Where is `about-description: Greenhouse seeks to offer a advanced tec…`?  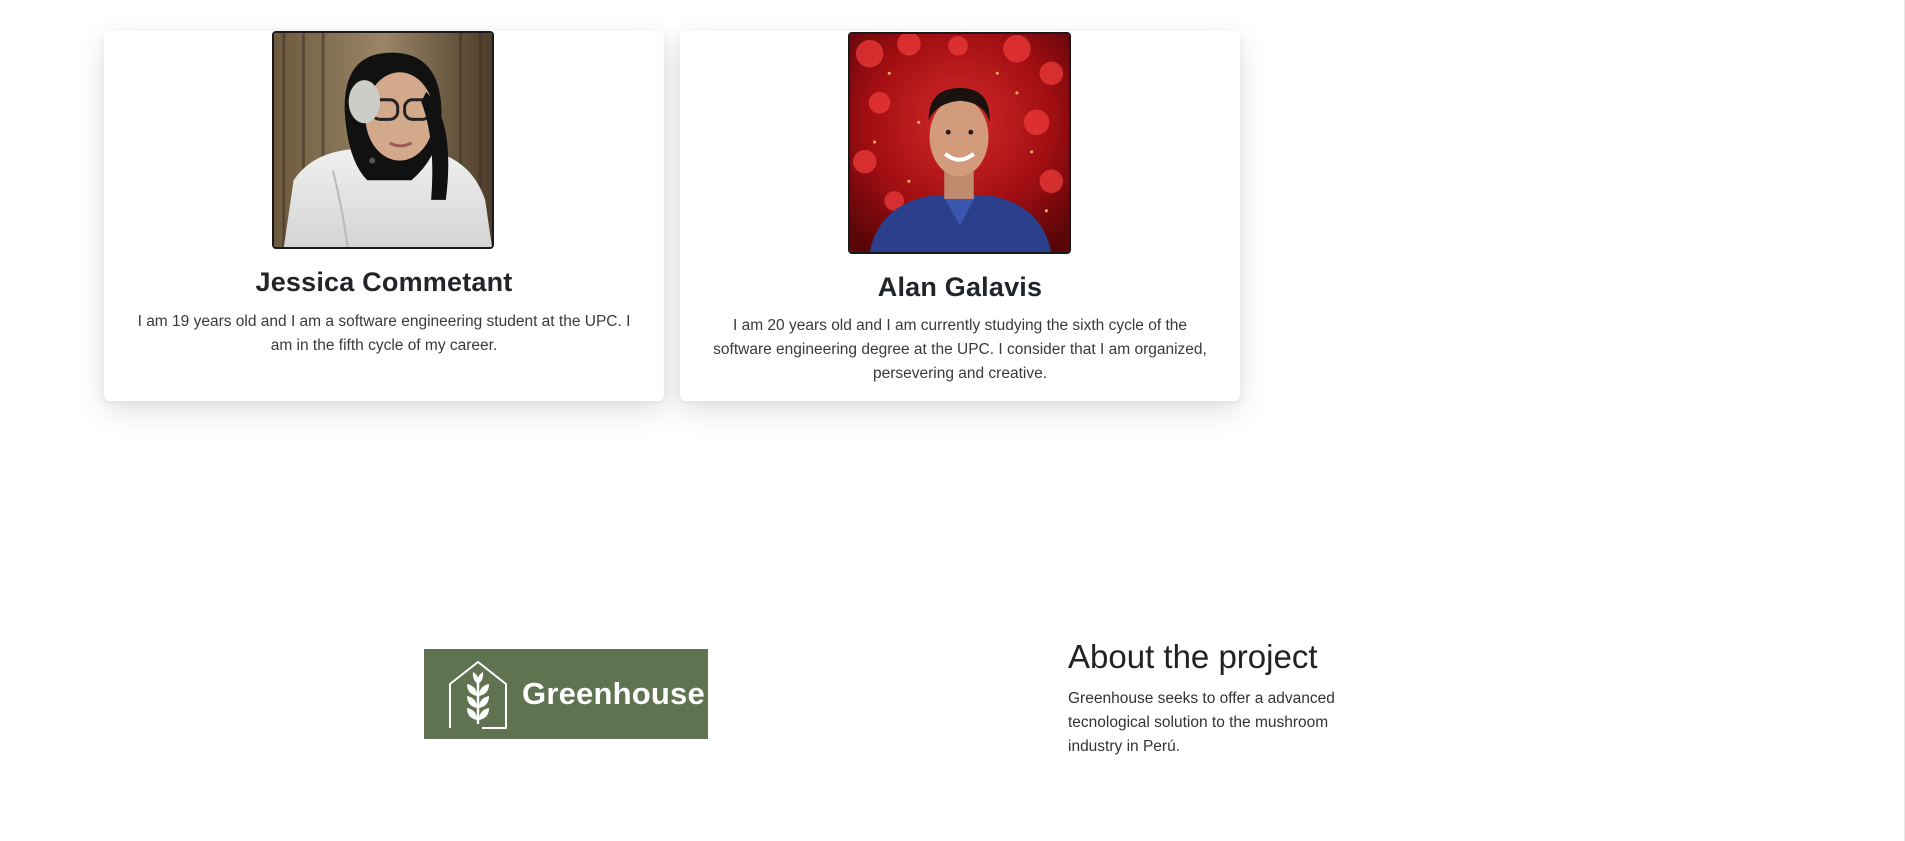
about-description: Greenhouse seeks to offer a advanced tec… is located at coordinates (1201, 722).